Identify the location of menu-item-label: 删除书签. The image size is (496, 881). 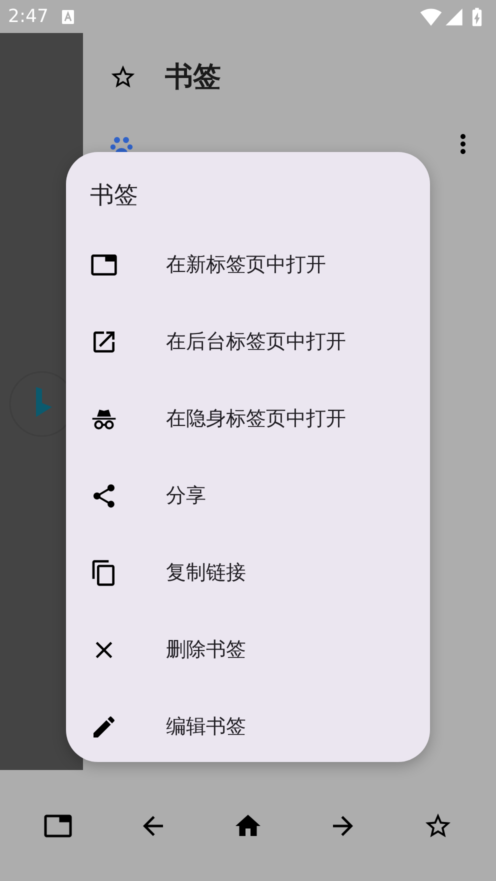
(206, 649).